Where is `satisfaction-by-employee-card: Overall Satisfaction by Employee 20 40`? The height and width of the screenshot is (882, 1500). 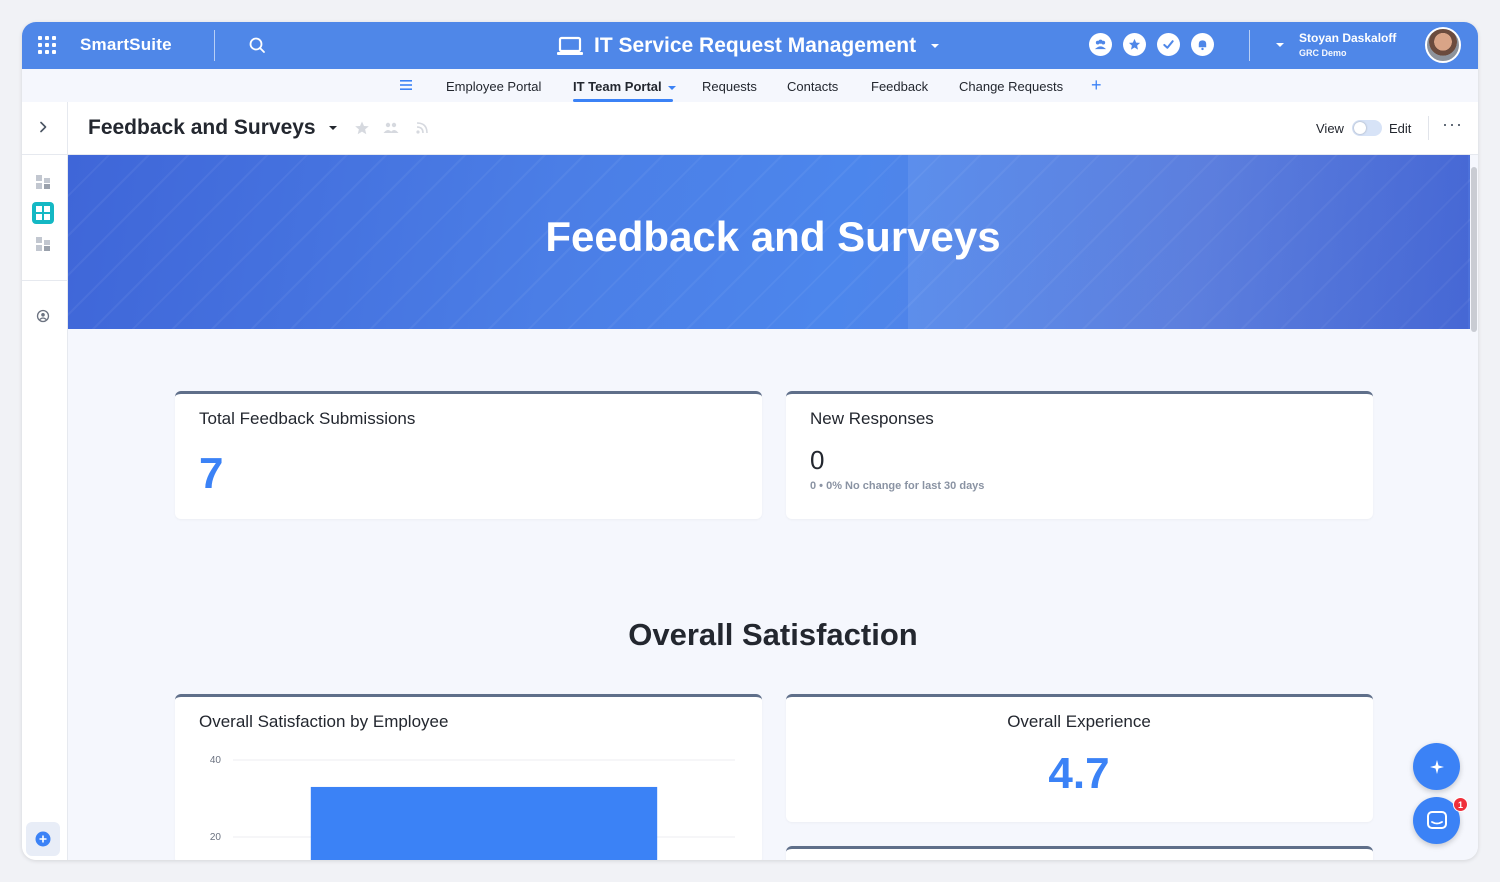
satisfaction-by-employee-card: Overall Satisfaction by Employee 20 40 is located at coordinates (468, 777).